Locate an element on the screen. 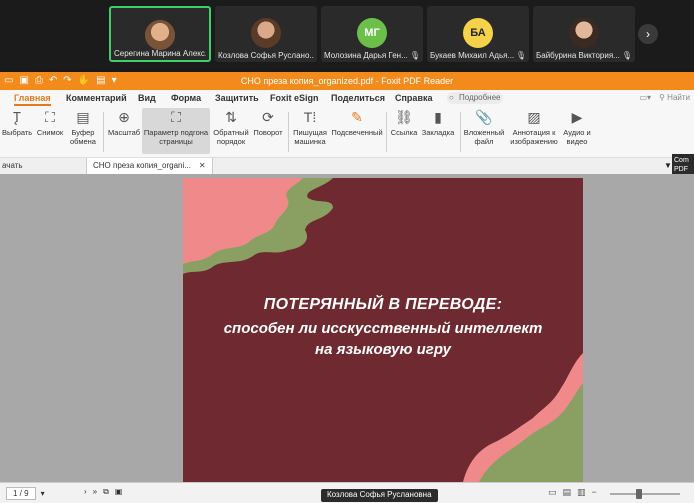 This screenshot has width=694, height=503. text-cursor-icon: Ꚑ is located at coordinates (17, 117).